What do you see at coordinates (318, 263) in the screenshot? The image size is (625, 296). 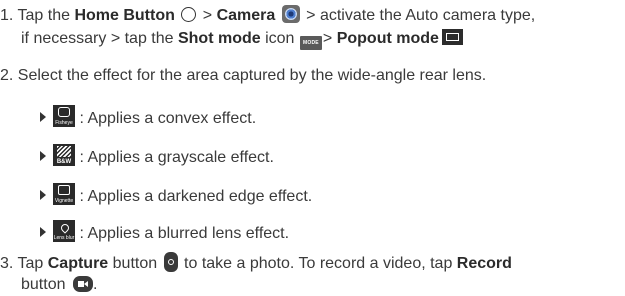 I see `step-text: to take a photo. To record a video, tap` at bounding box center [318, 263].